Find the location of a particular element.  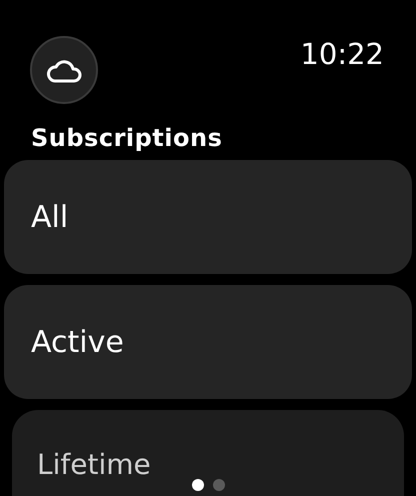

clock-time: 10:22 is located at coordinates (342, 54).